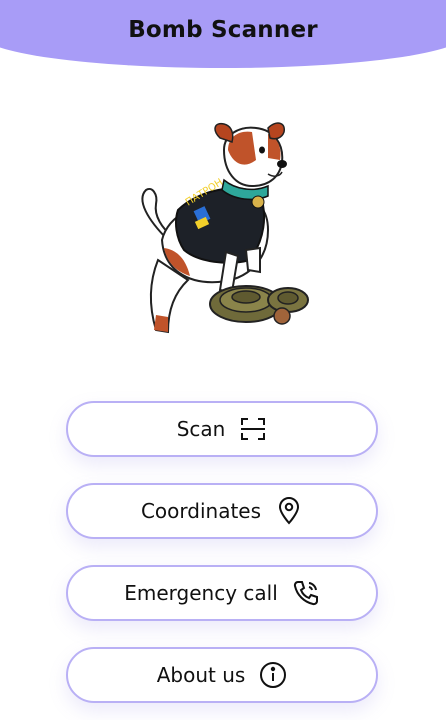 The height and width of the screenshot is (720, 446). I want to click on emergency-call-button: Emergency call, so click(222, 593).